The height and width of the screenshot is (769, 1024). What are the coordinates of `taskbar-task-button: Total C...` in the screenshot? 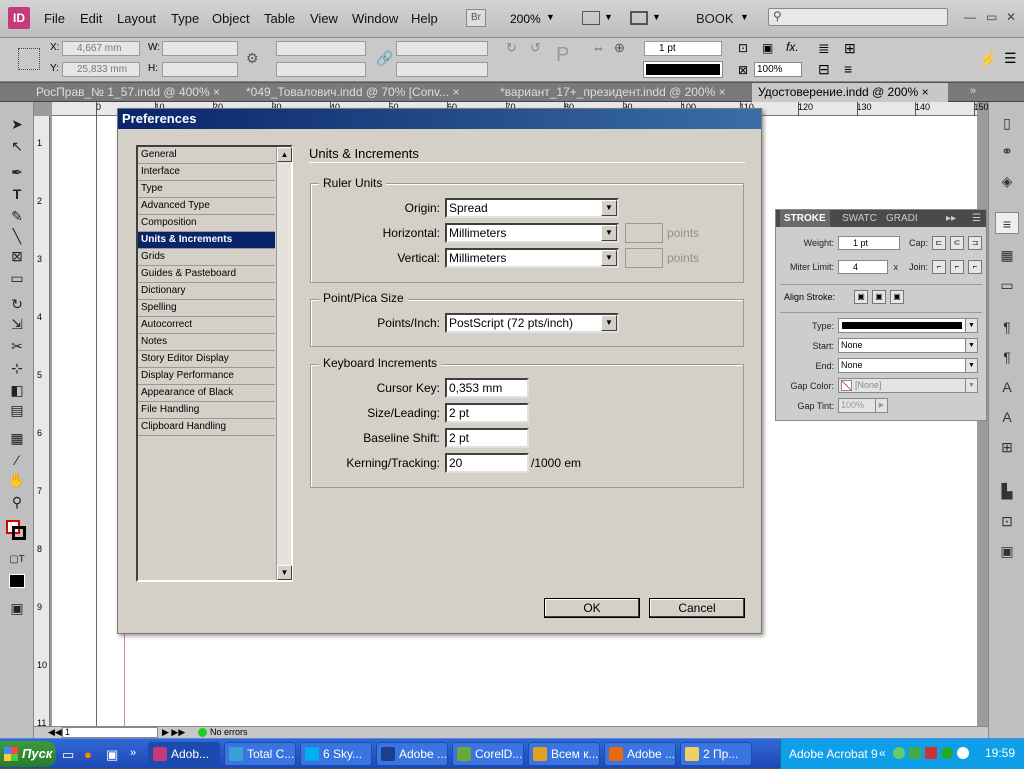 It's located at (260, 754).